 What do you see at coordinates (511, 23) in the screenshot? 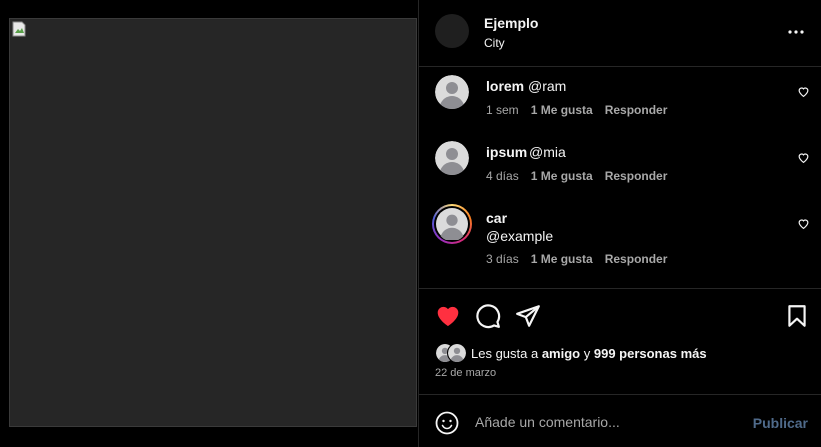
I see `author-username: Ejemplo` at bounding box center [511, 23].